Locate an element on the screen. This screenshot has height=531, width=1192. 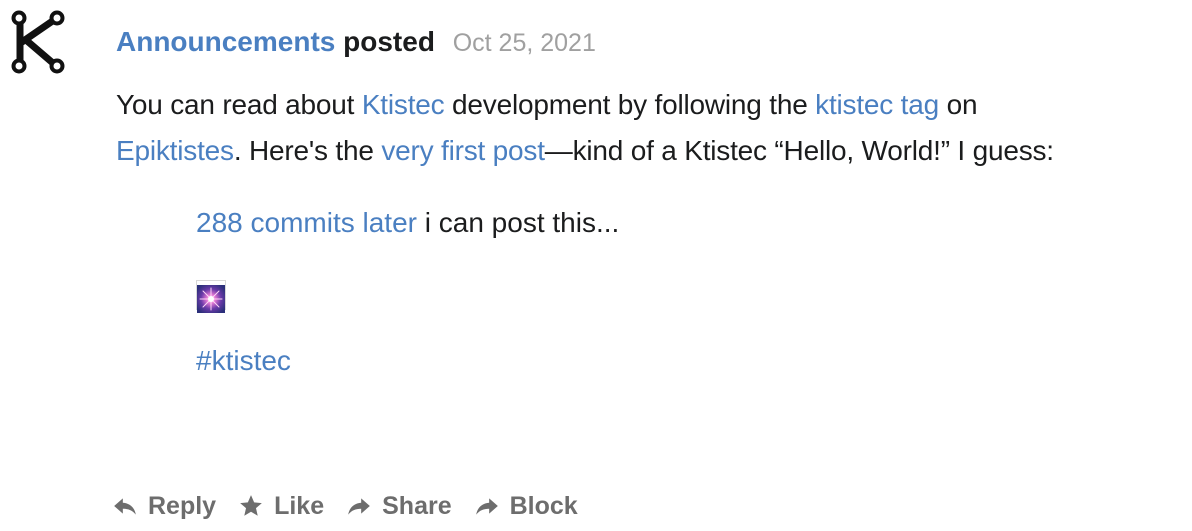
avatar is located at coordinates (38, 42).